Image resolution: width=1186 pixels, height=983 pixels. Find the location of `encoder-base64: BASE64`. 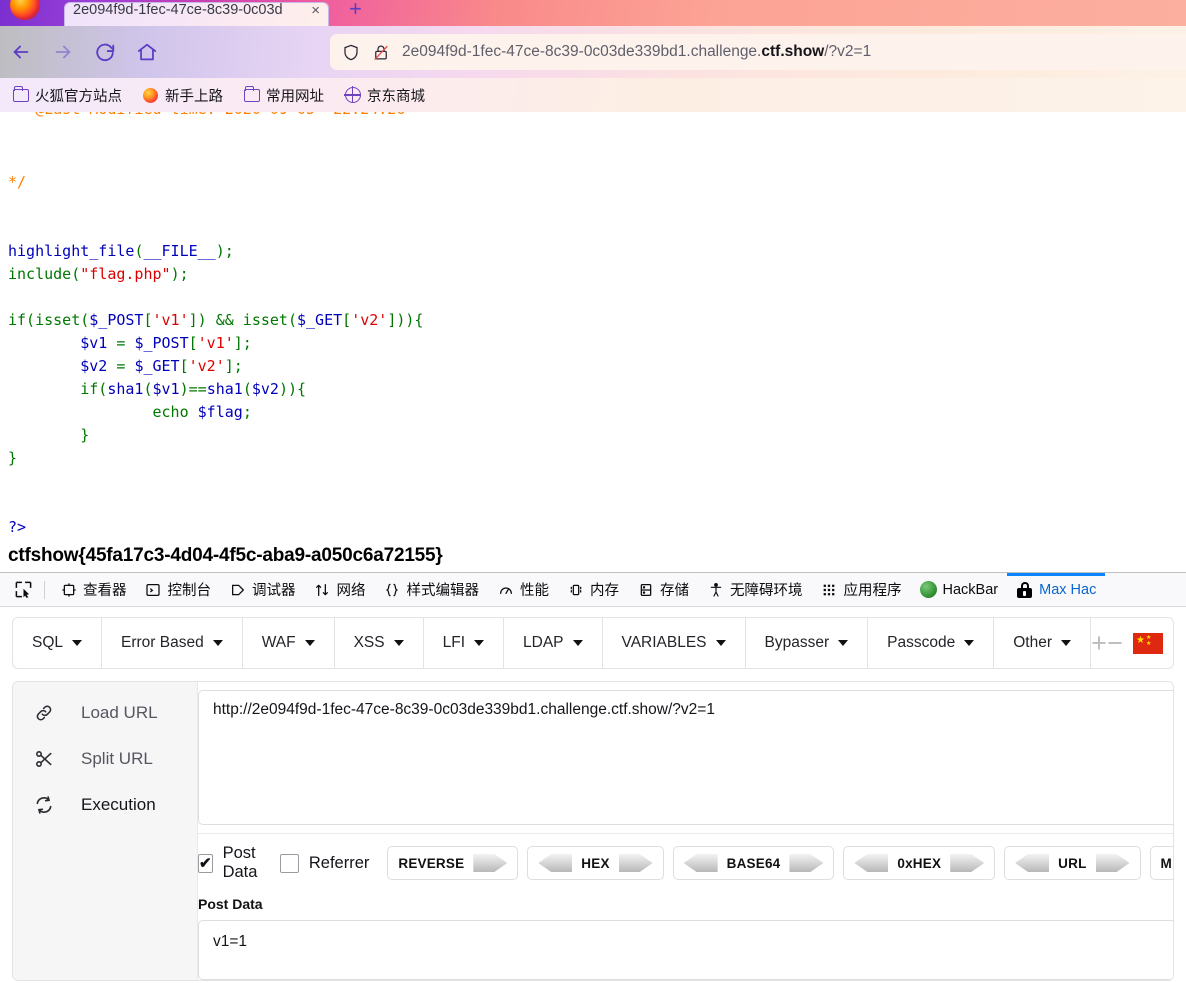

encoder-base64: BASE64 is located at coordinates (753, 863).